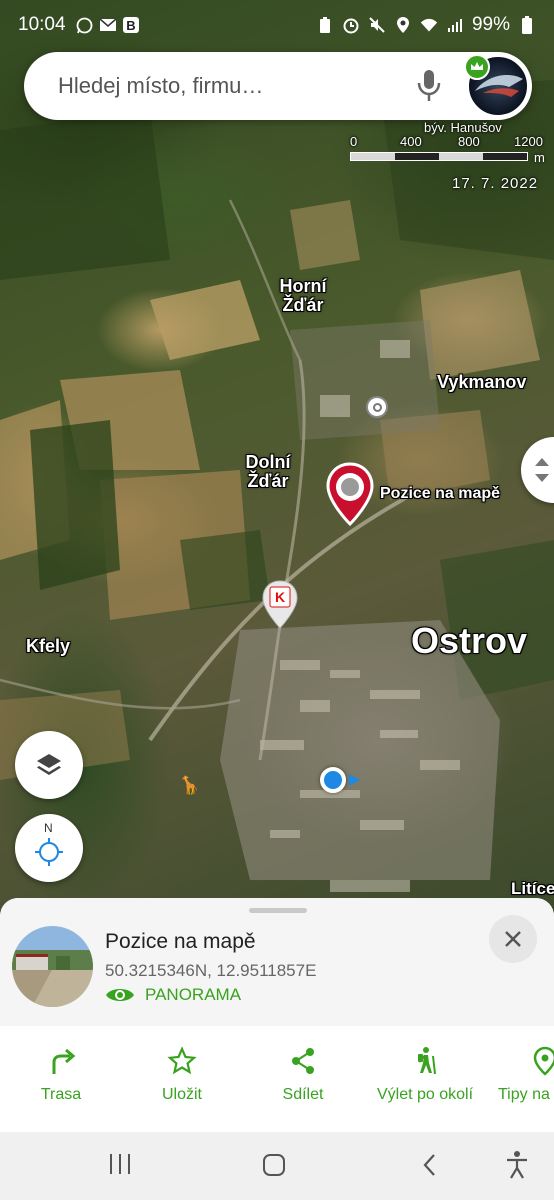  What do you see at coordinates (539, 157) in the screenshot?
I see `scale-unit: m` at bounding box center [539, 157].